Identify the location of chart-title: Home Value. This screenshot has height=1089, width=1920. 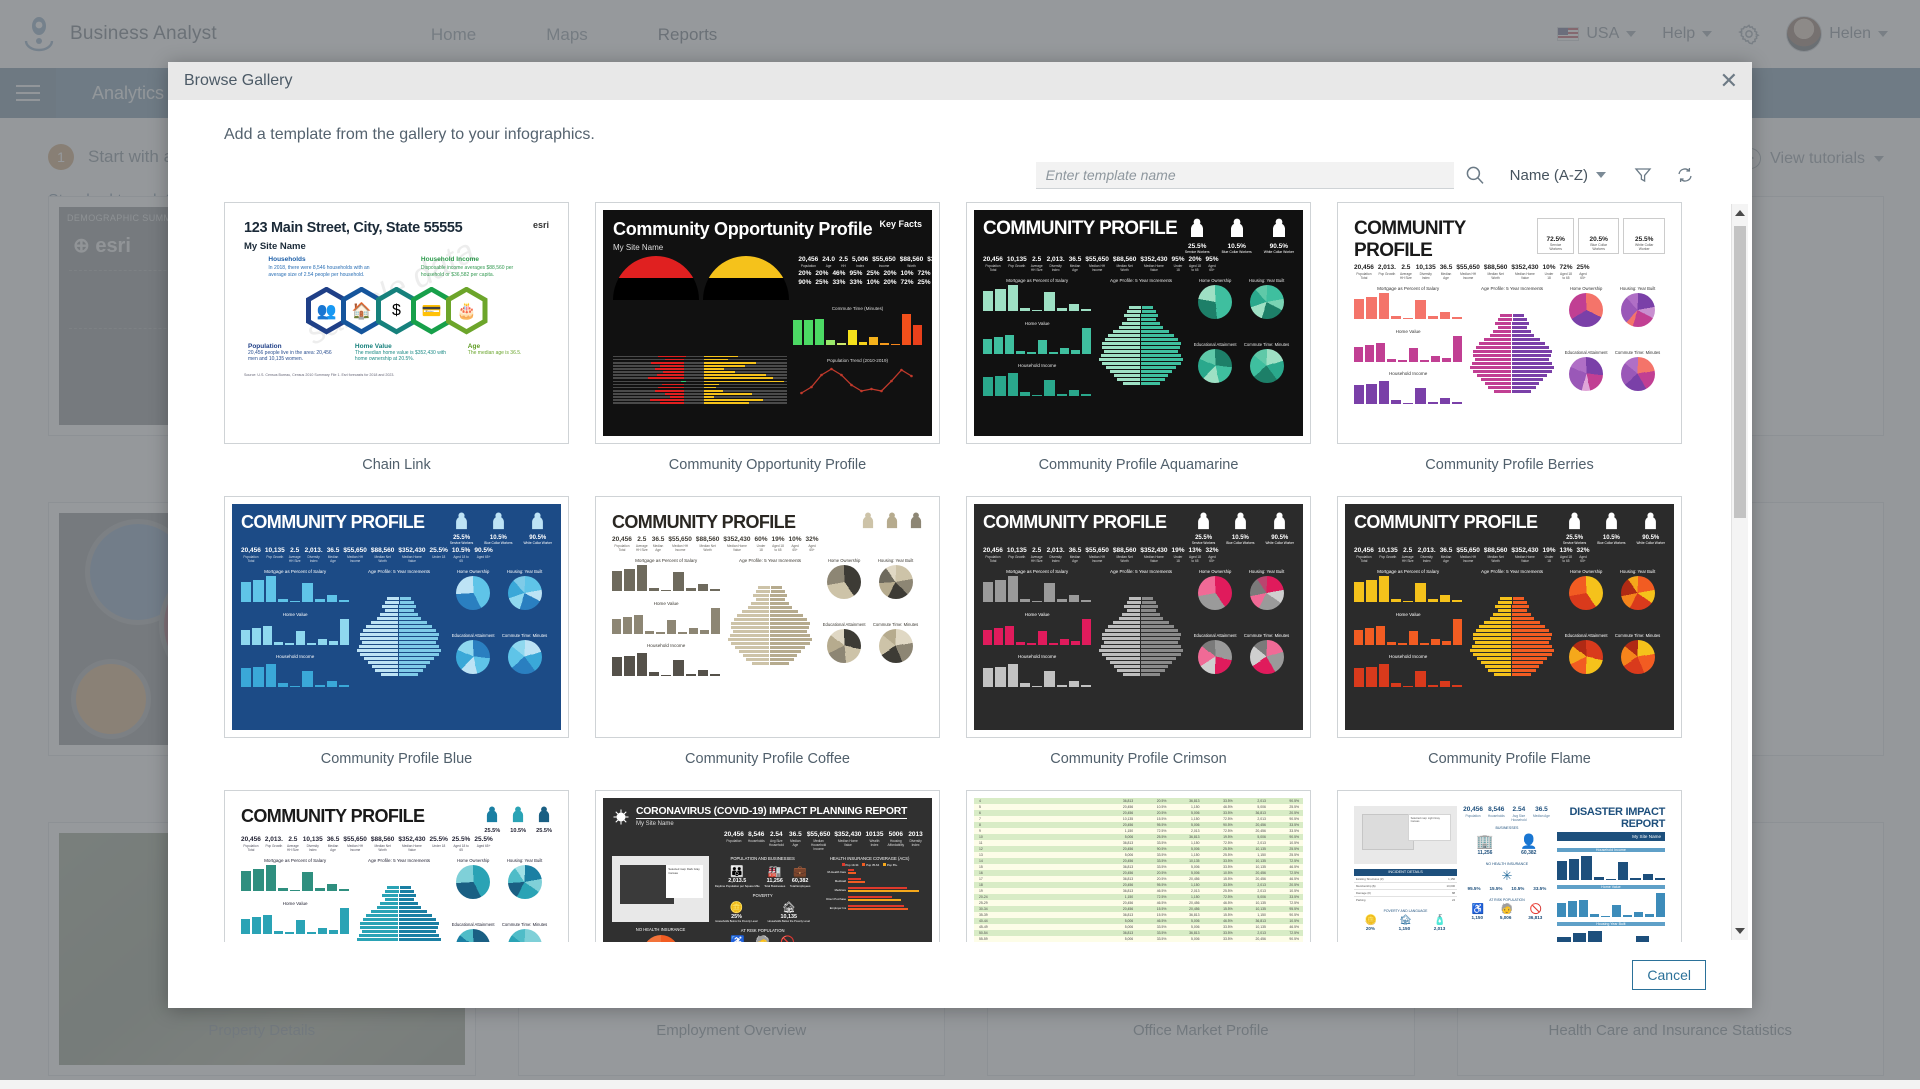
(1611, 887).